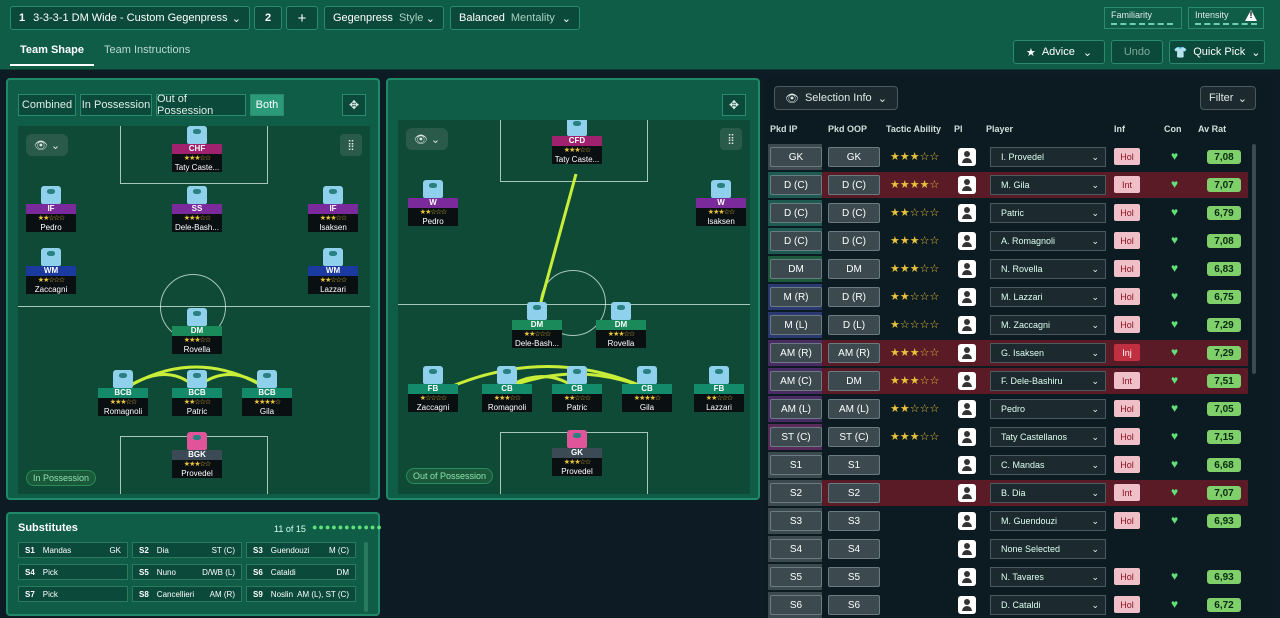 The width and height of the screenshot is (1280, 618). What do you see at coordinates (507, 389) in the screenshot?
I see `player-token: CB ★★★☆☆ Romagnoli` at bounding box center [507, 389].